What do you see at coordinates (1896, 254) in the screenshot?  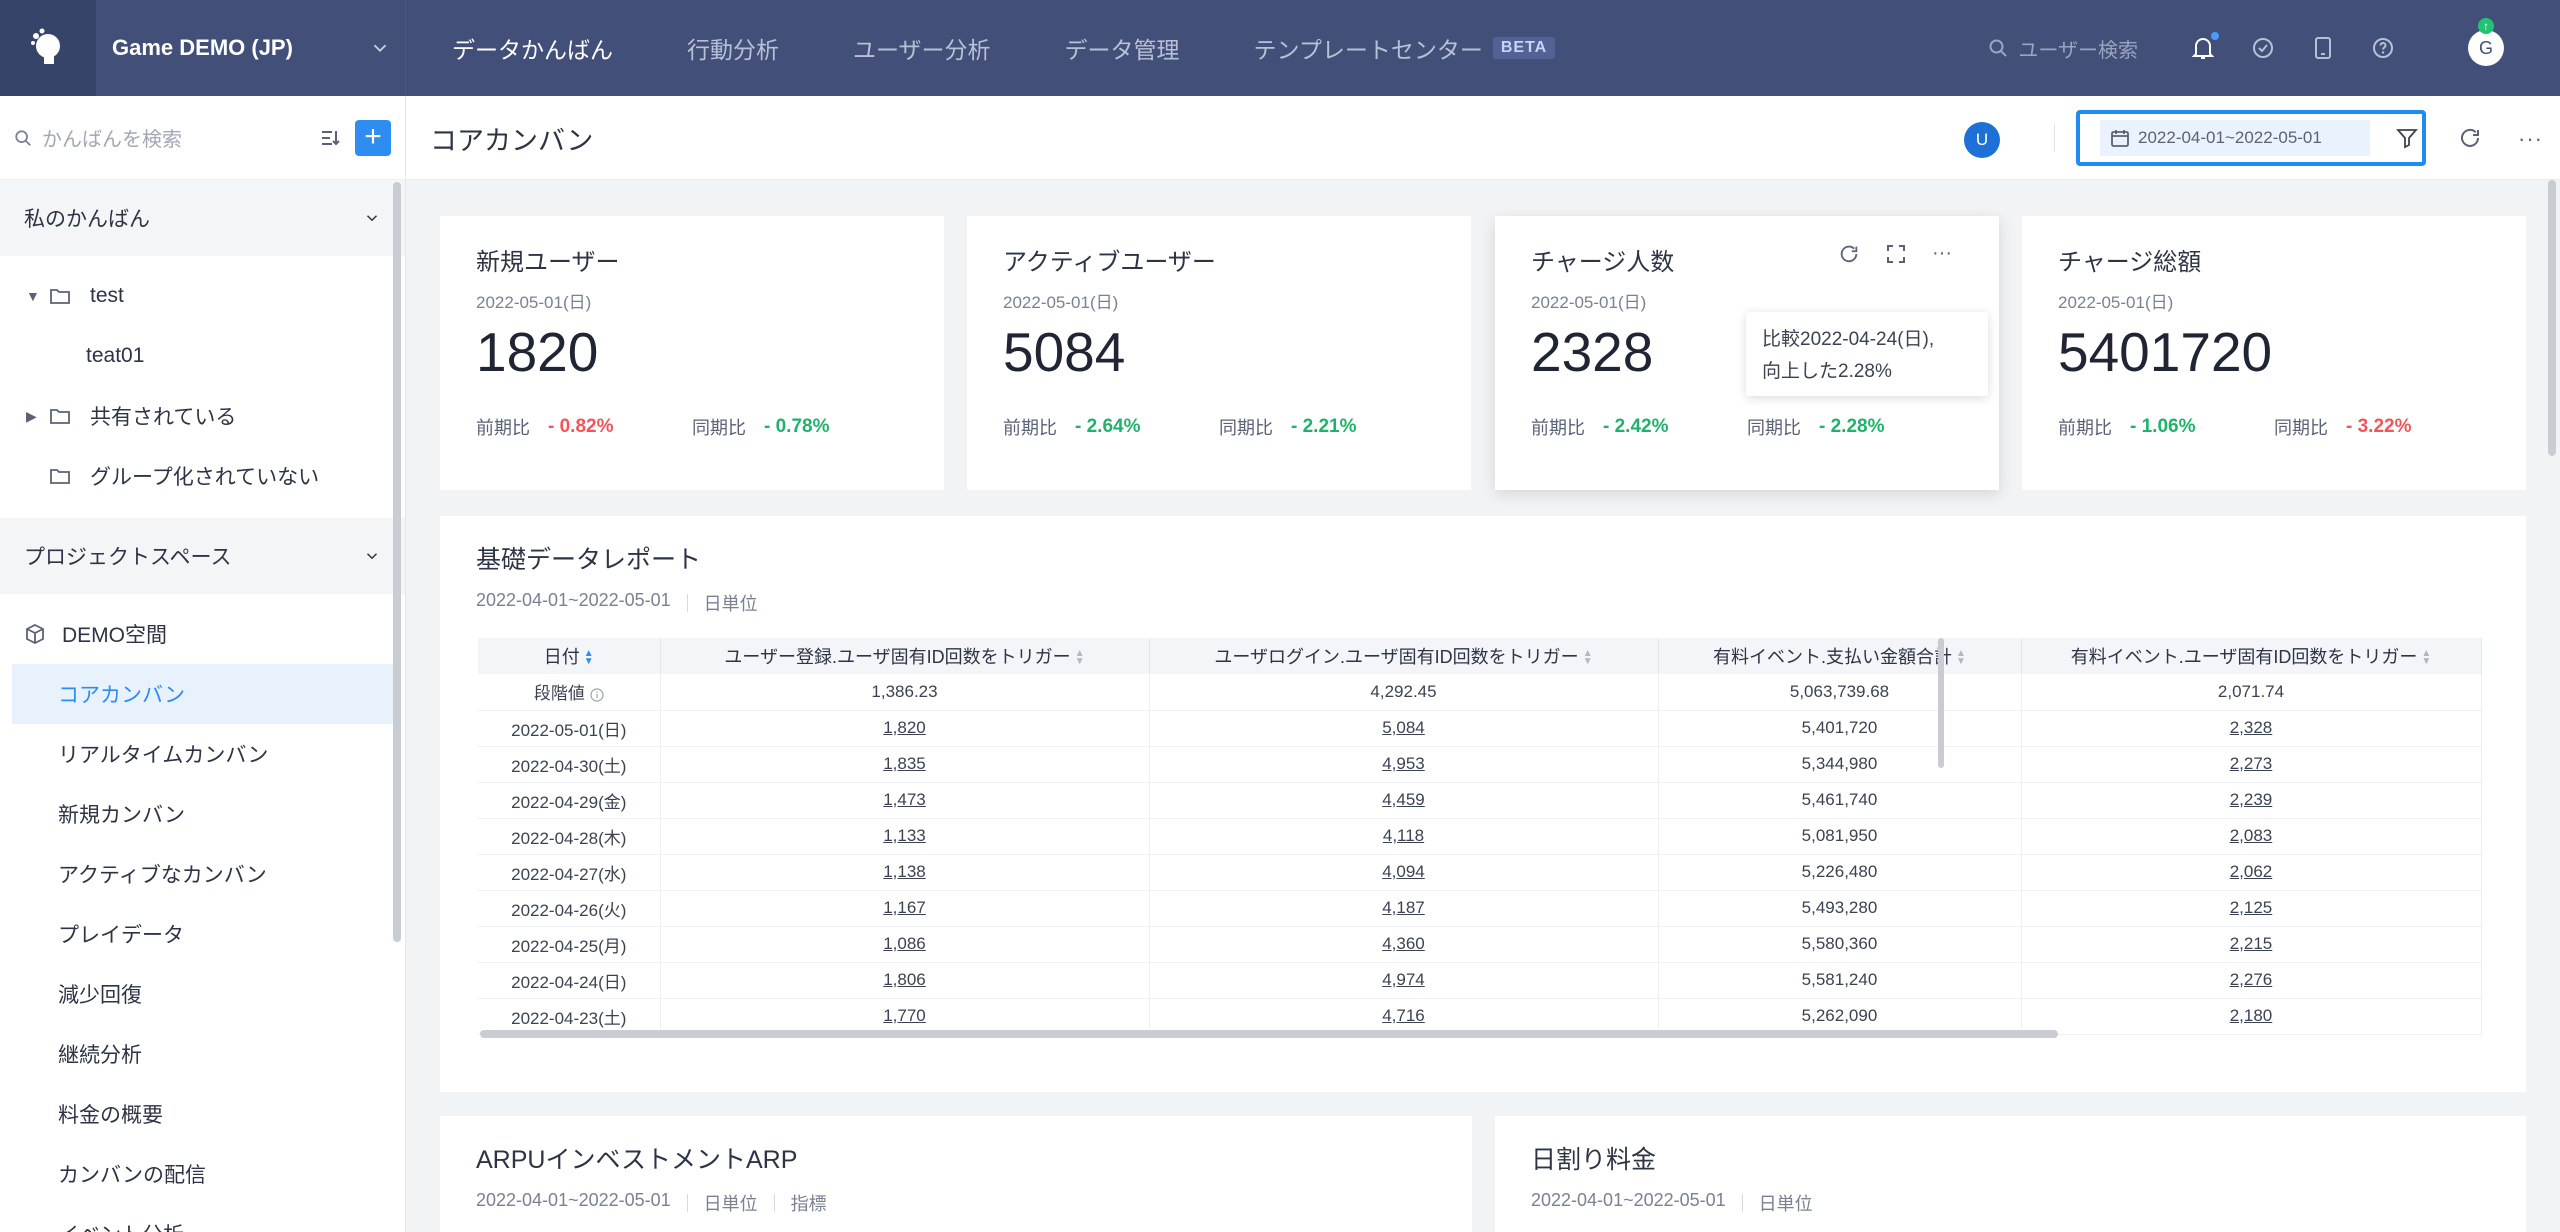 I see `fullscreen-icon` at bounding box center [1896, 254].